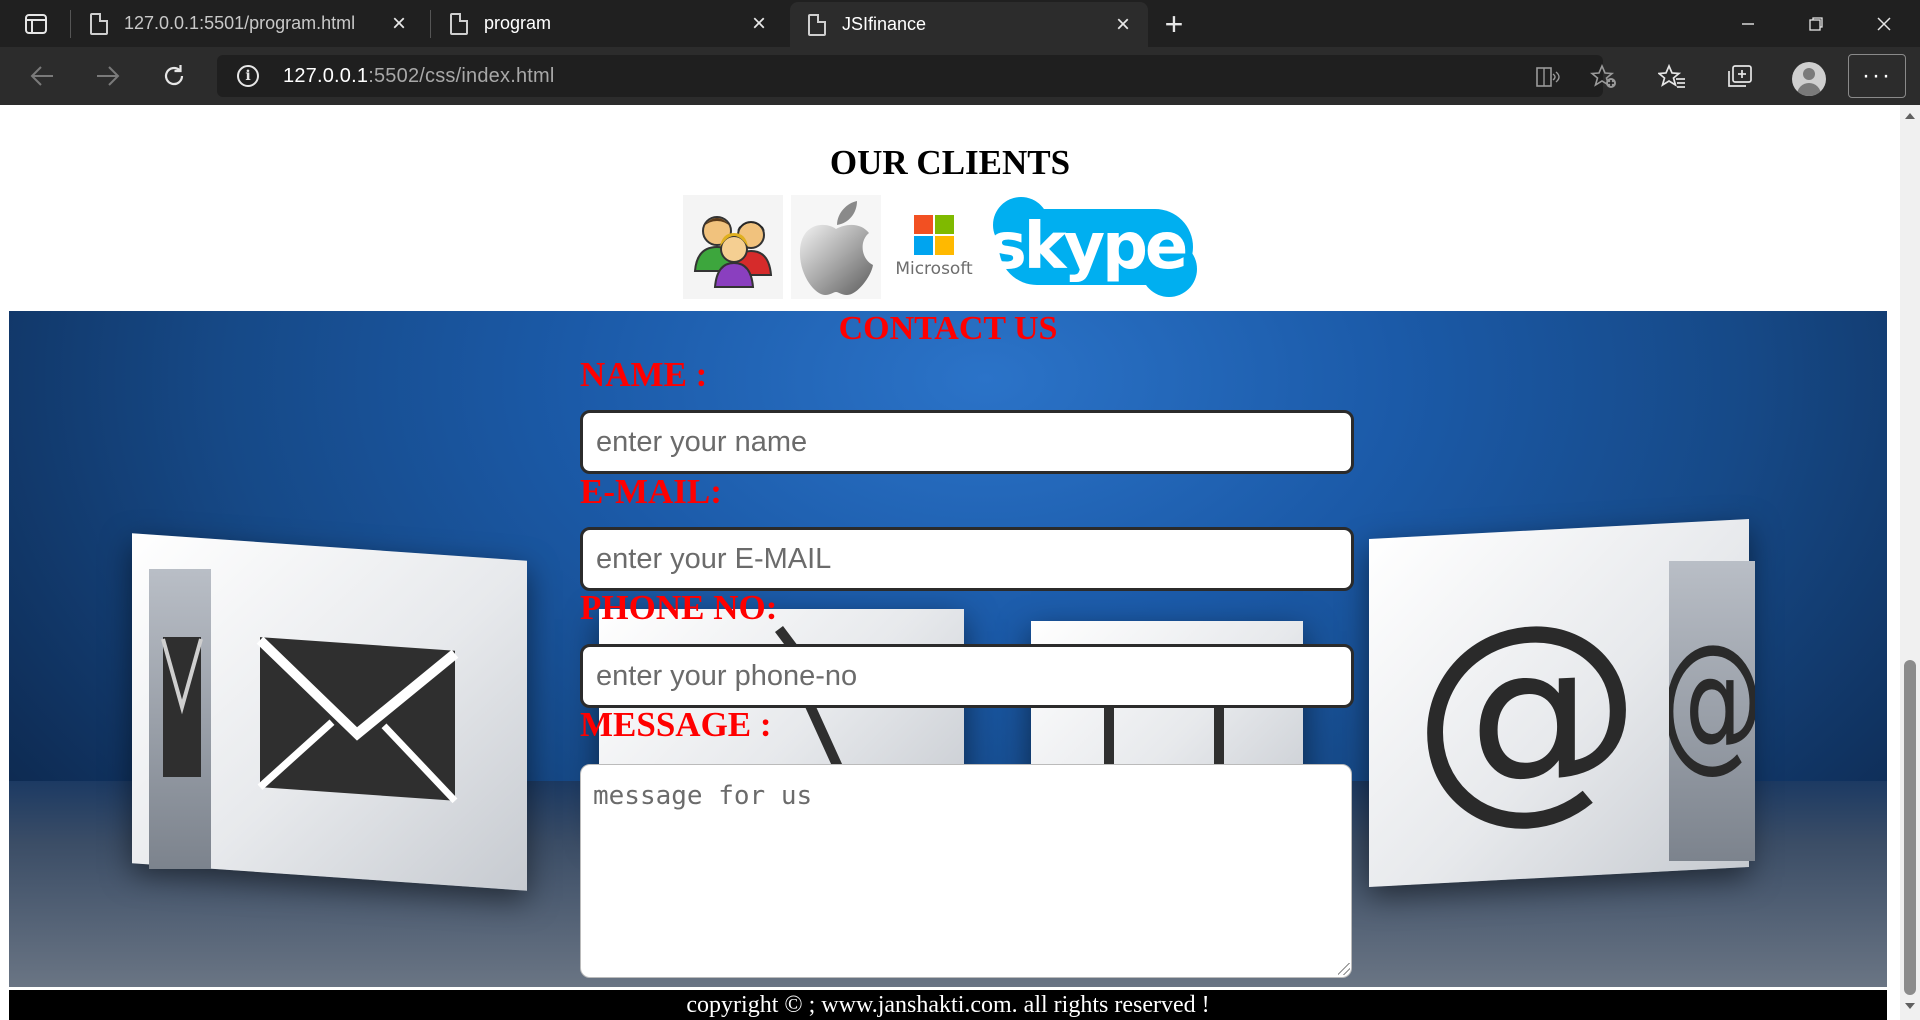  What do you see at coordinates (676, 724) in the screenshot?
I see `message-label: MESSAGE :` at bounding box center [676, 724].